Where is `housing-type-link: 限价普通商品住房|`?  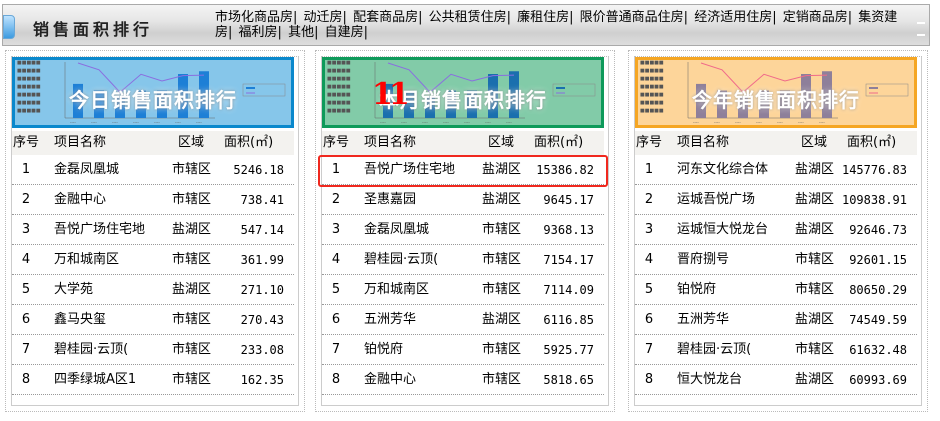
housing-type-link: 限价普通商品住房| is located at coordinates (634, 17).